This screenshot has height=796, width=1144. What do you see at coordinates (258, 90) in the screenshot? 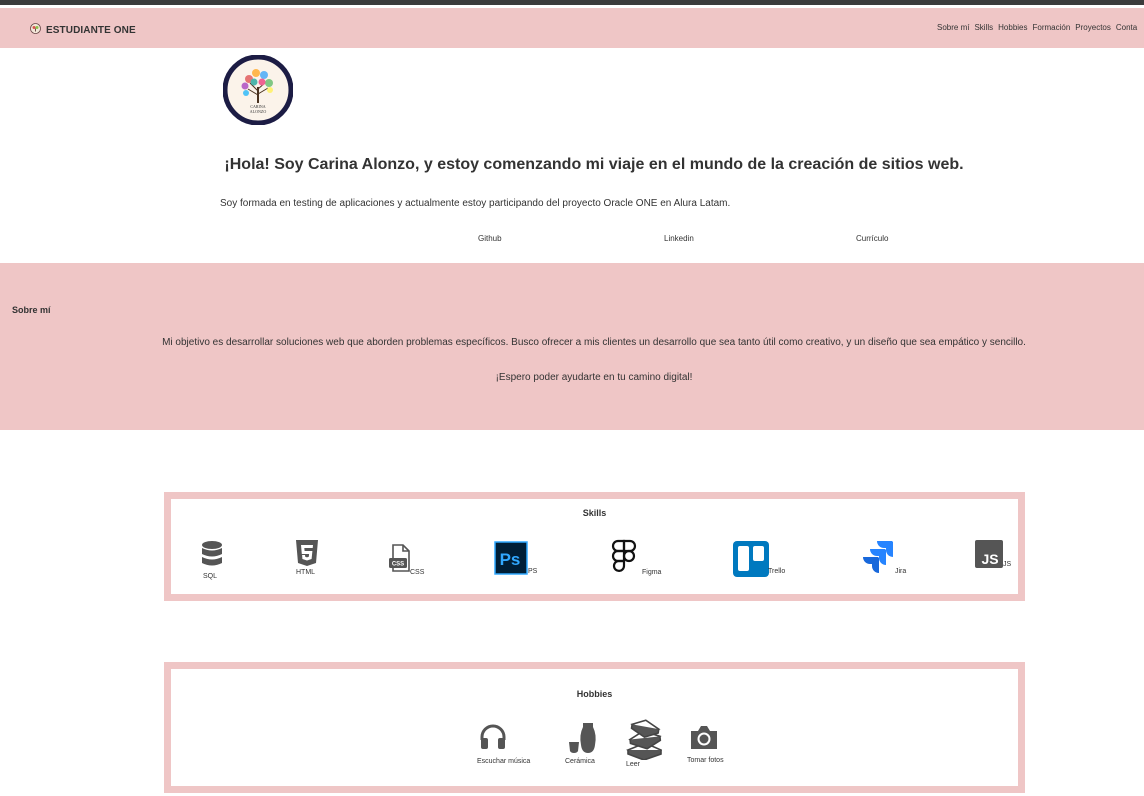
I see `profile-logo: CARINA ALONZO` at bounding box center [258, 90].